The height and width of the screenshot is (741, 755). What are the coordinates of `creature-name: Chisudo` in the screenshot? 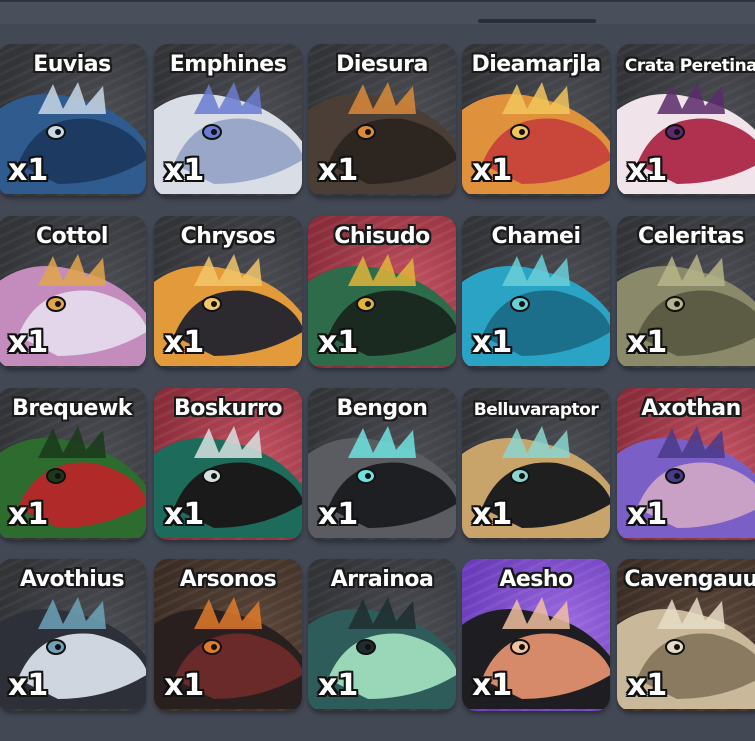 It's located at (382, 236).